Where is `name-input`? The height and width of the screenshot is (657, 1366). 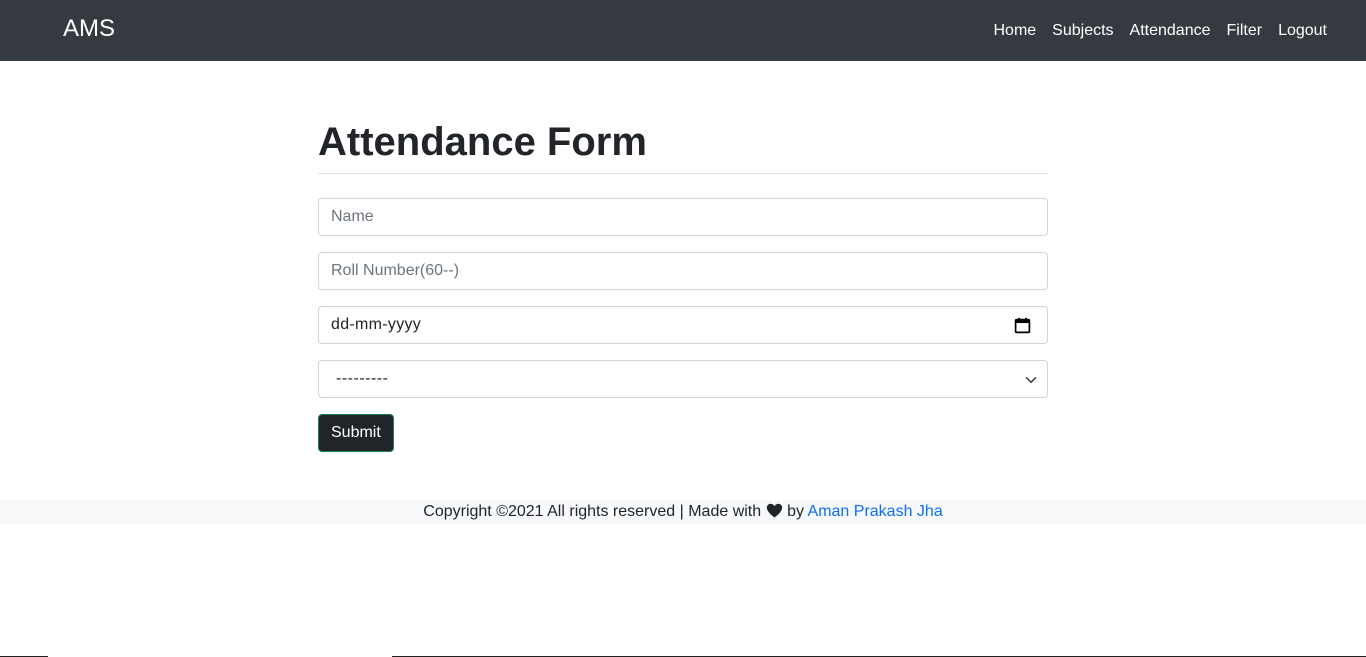
name-input is located at coordinates (683, 217).